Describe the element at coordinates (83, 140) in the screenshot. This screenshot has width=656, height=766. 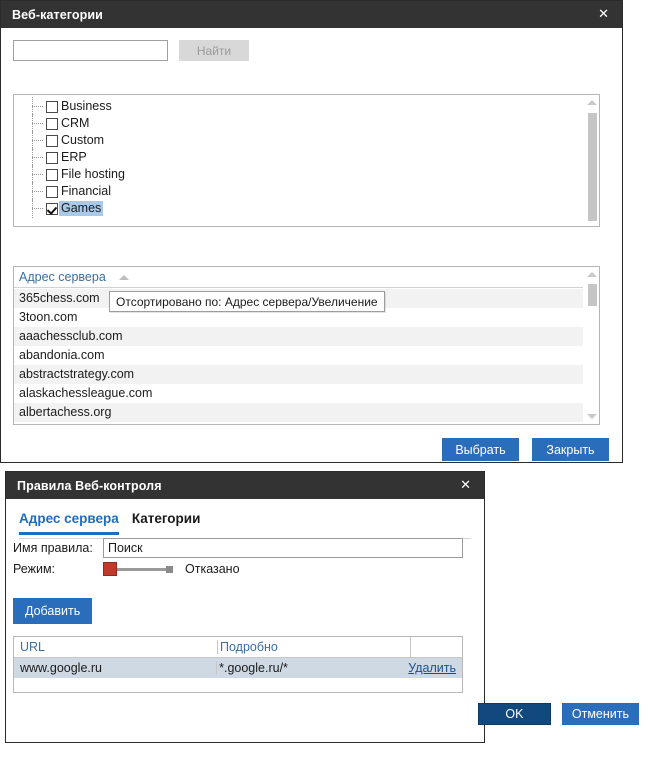
I see `tree-item-label: Custom` at that location.